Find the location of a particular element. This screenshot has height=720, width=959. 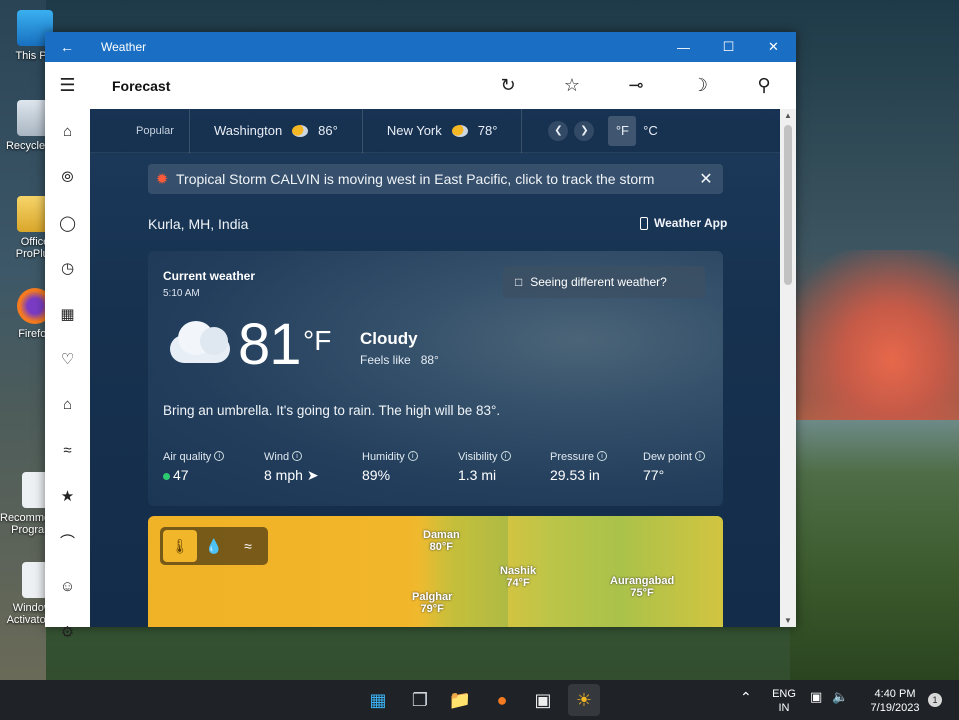

city-washington: Washington 86° is located at coordinates (276, 131).